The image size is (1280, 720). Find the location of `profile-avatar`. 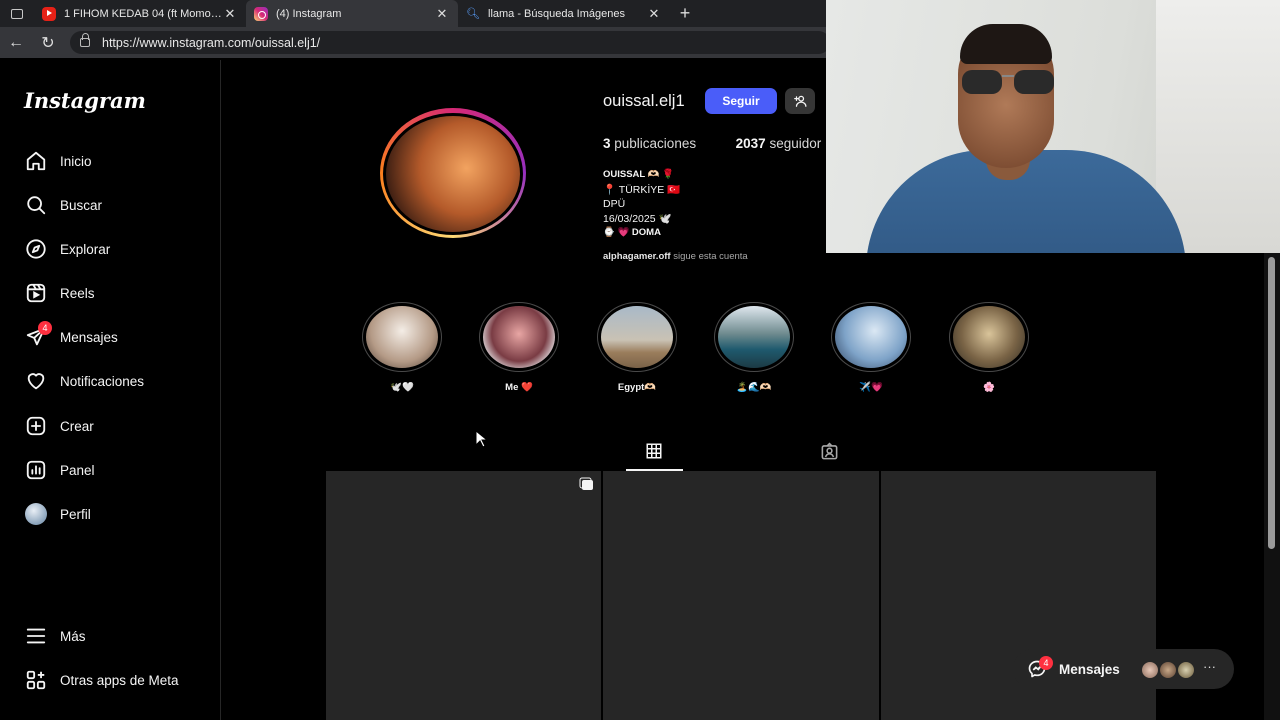

profile-avatar is located at coordinates (453, 174).